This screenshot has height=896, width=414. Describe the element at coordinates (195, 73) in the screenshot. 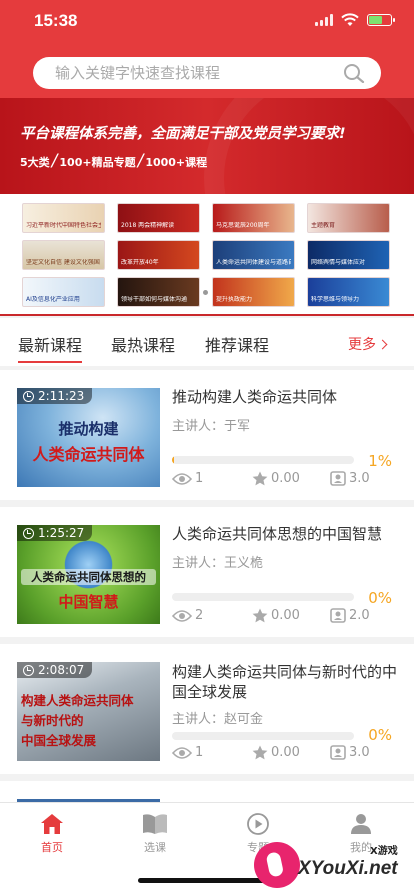

I see `search-input` at that location.